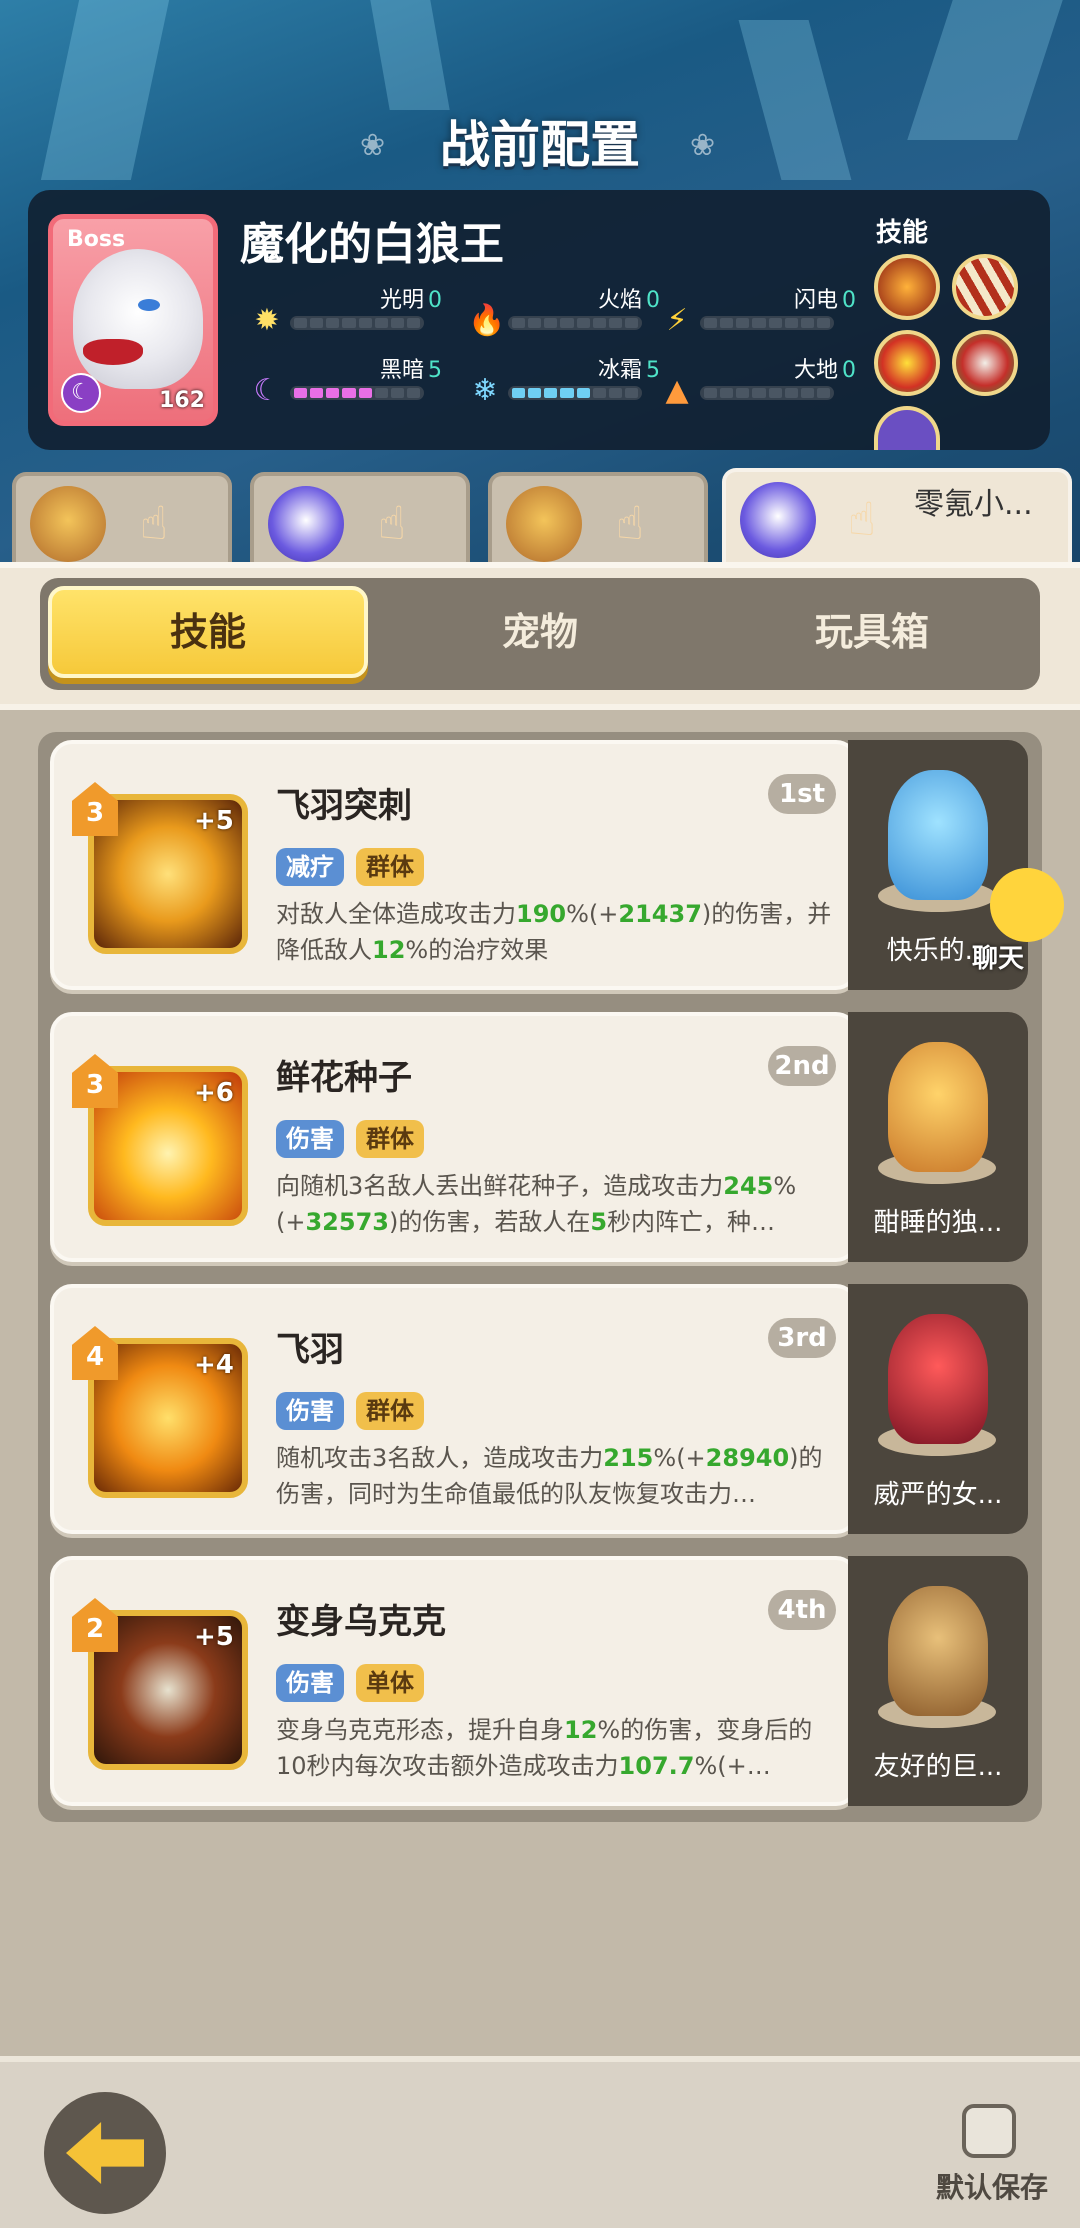  What do you see at coordinates (677, 390) in the screenshot?
I see `earth-icon: ▲` at bounding box center [677, 390].